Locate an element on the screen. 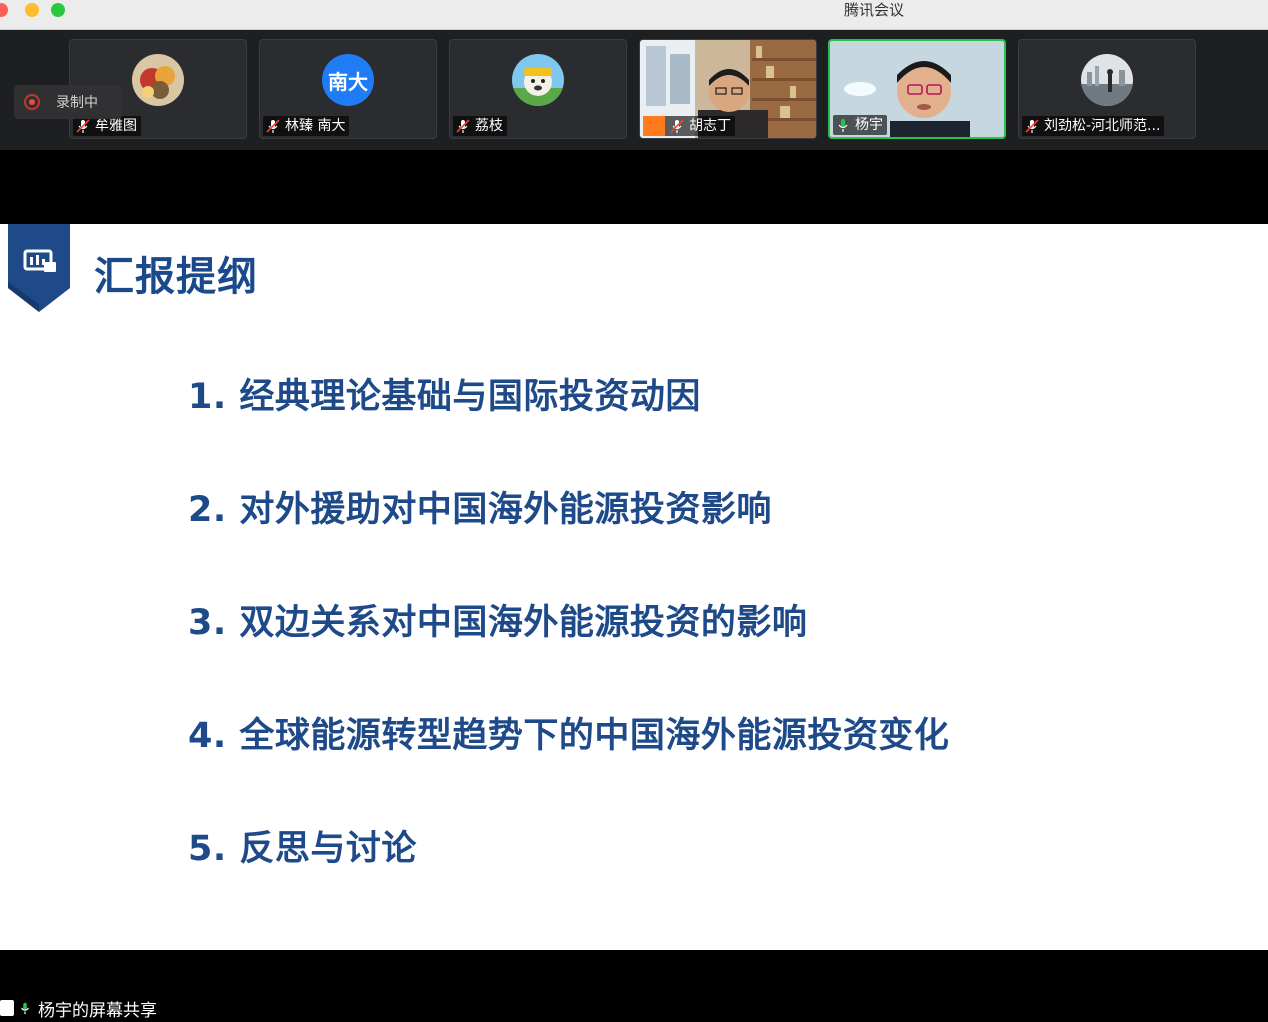 The image size is (1268, 1022). bottom-bar is located at coordinates (634, 986).